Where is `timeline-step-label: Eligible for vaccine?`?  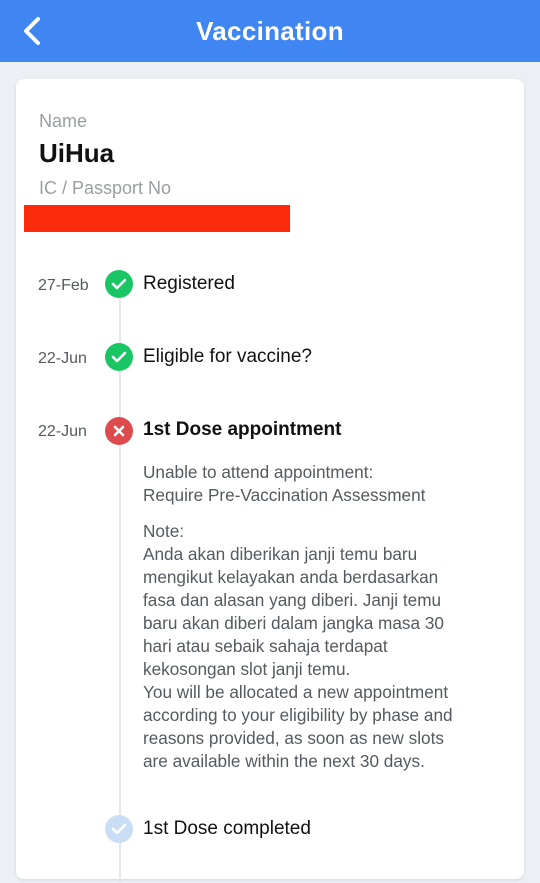
timeline-step-label: Eligible for vaccine? is located at coordinates (227, 356).